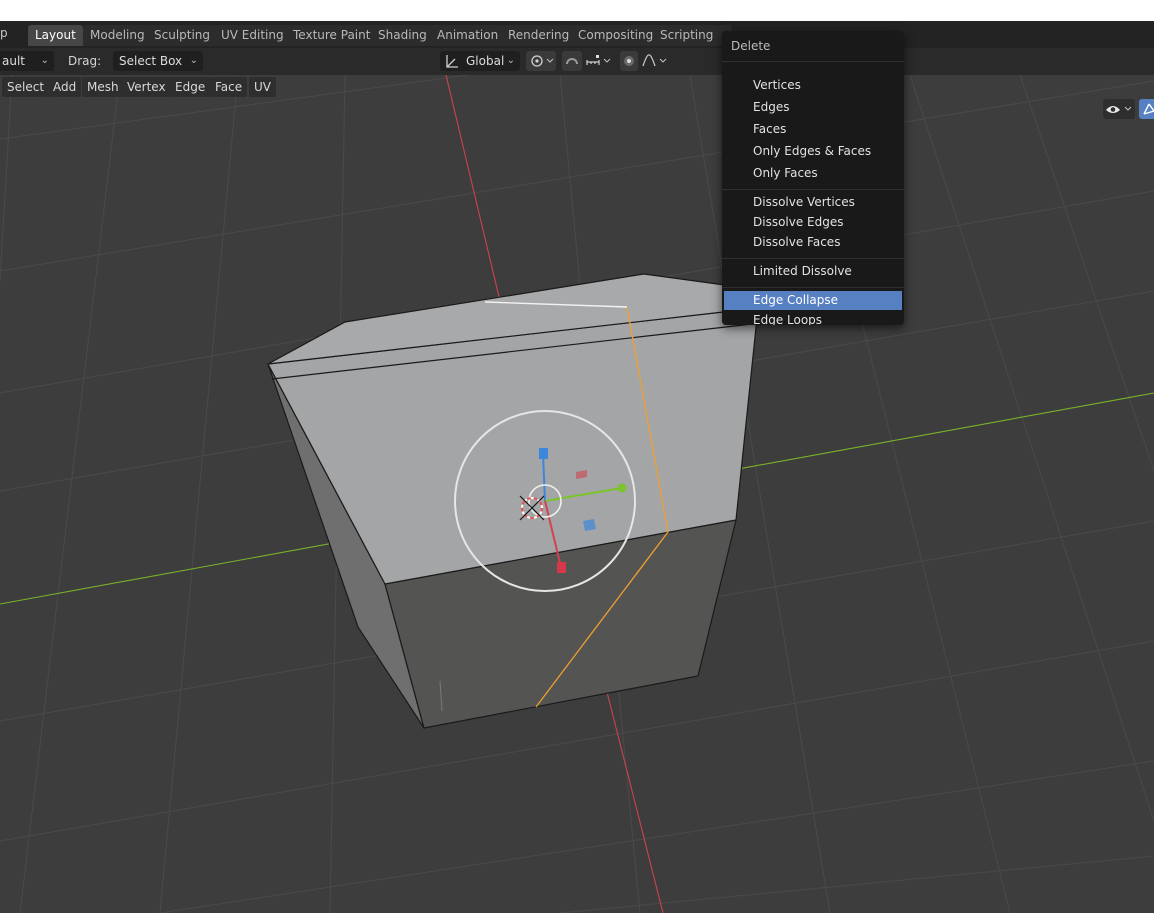 The height and width of the screenshot is (913, 1154). I want to click on z-axis-tip, so click(543, 453).